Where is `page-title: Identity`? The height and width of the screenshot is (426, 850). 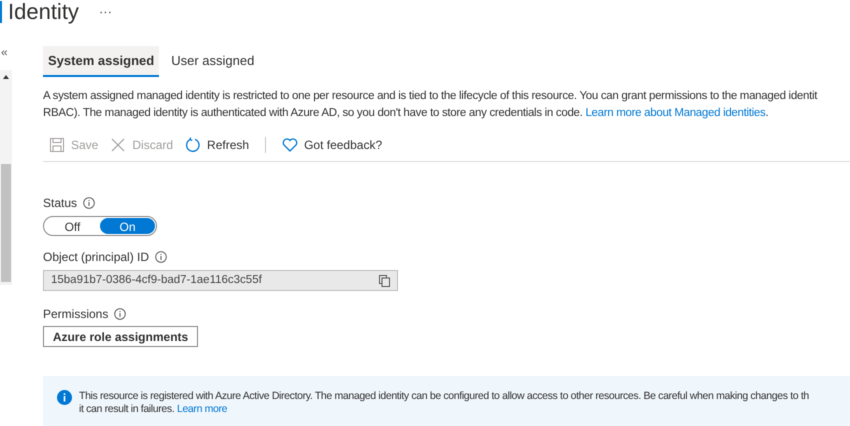 page-title: Identity is located at coordinates (43, 12).